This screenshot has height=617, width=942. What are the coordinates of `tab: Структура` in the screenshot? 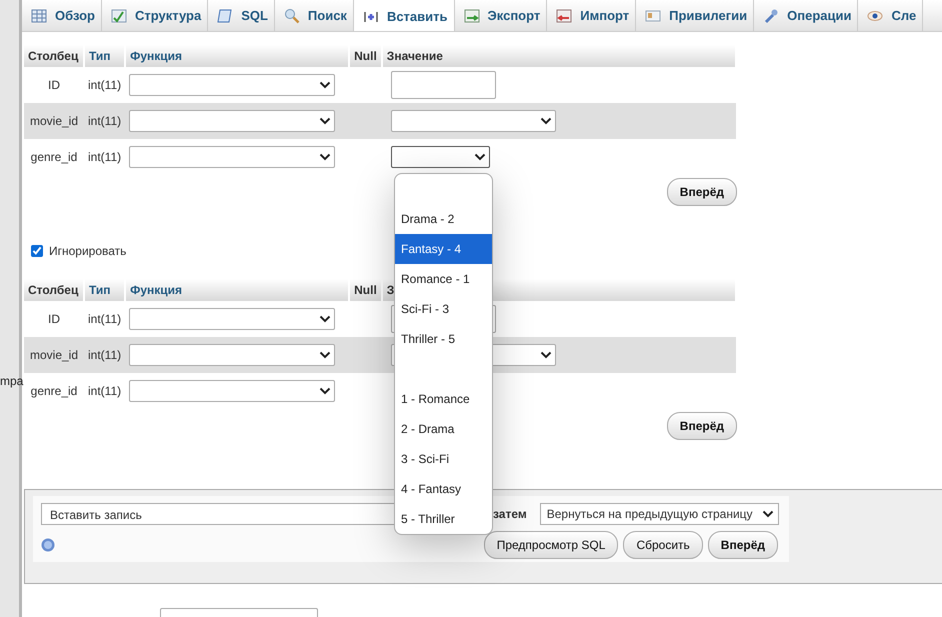 It's located at (155, 15).